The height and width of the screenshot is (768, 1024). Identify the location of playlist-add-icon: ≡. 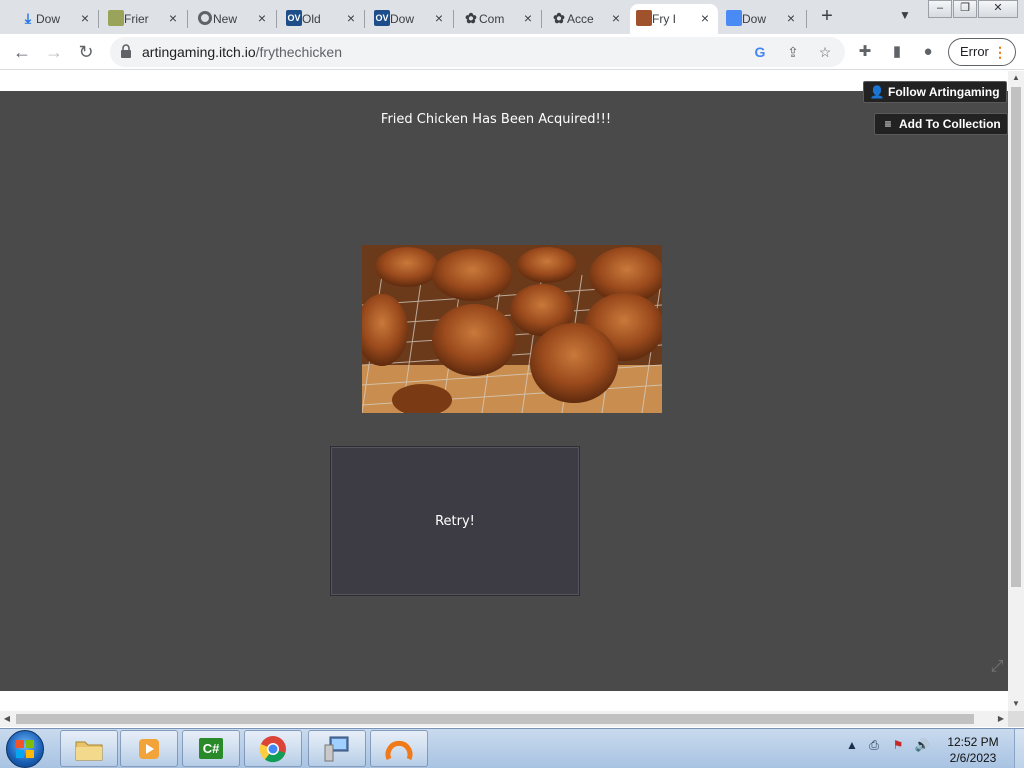
(888, 124).